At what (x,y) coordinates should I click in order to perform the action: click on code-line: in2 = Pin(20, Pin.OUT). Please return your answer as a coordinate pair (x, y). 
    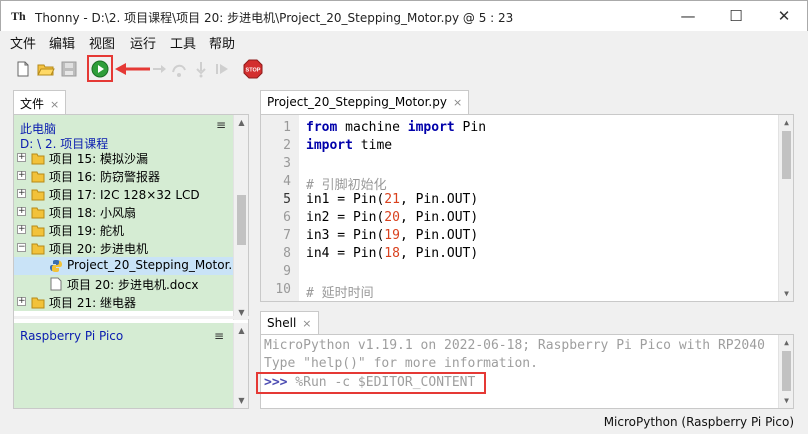
    Looking at the image, I should click on (392, 217).